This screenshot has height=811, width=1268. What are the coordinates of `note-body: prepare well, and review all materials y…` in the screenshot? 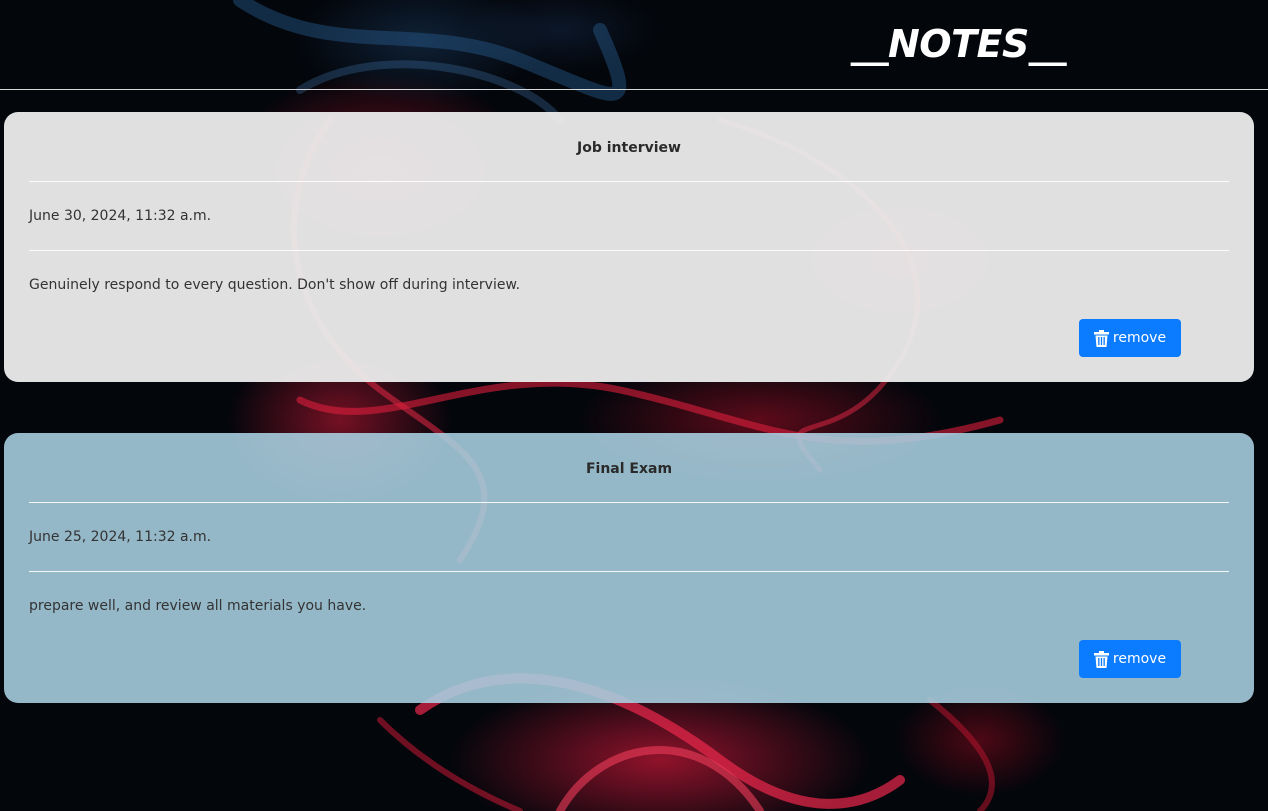 It's located at (198, 606).